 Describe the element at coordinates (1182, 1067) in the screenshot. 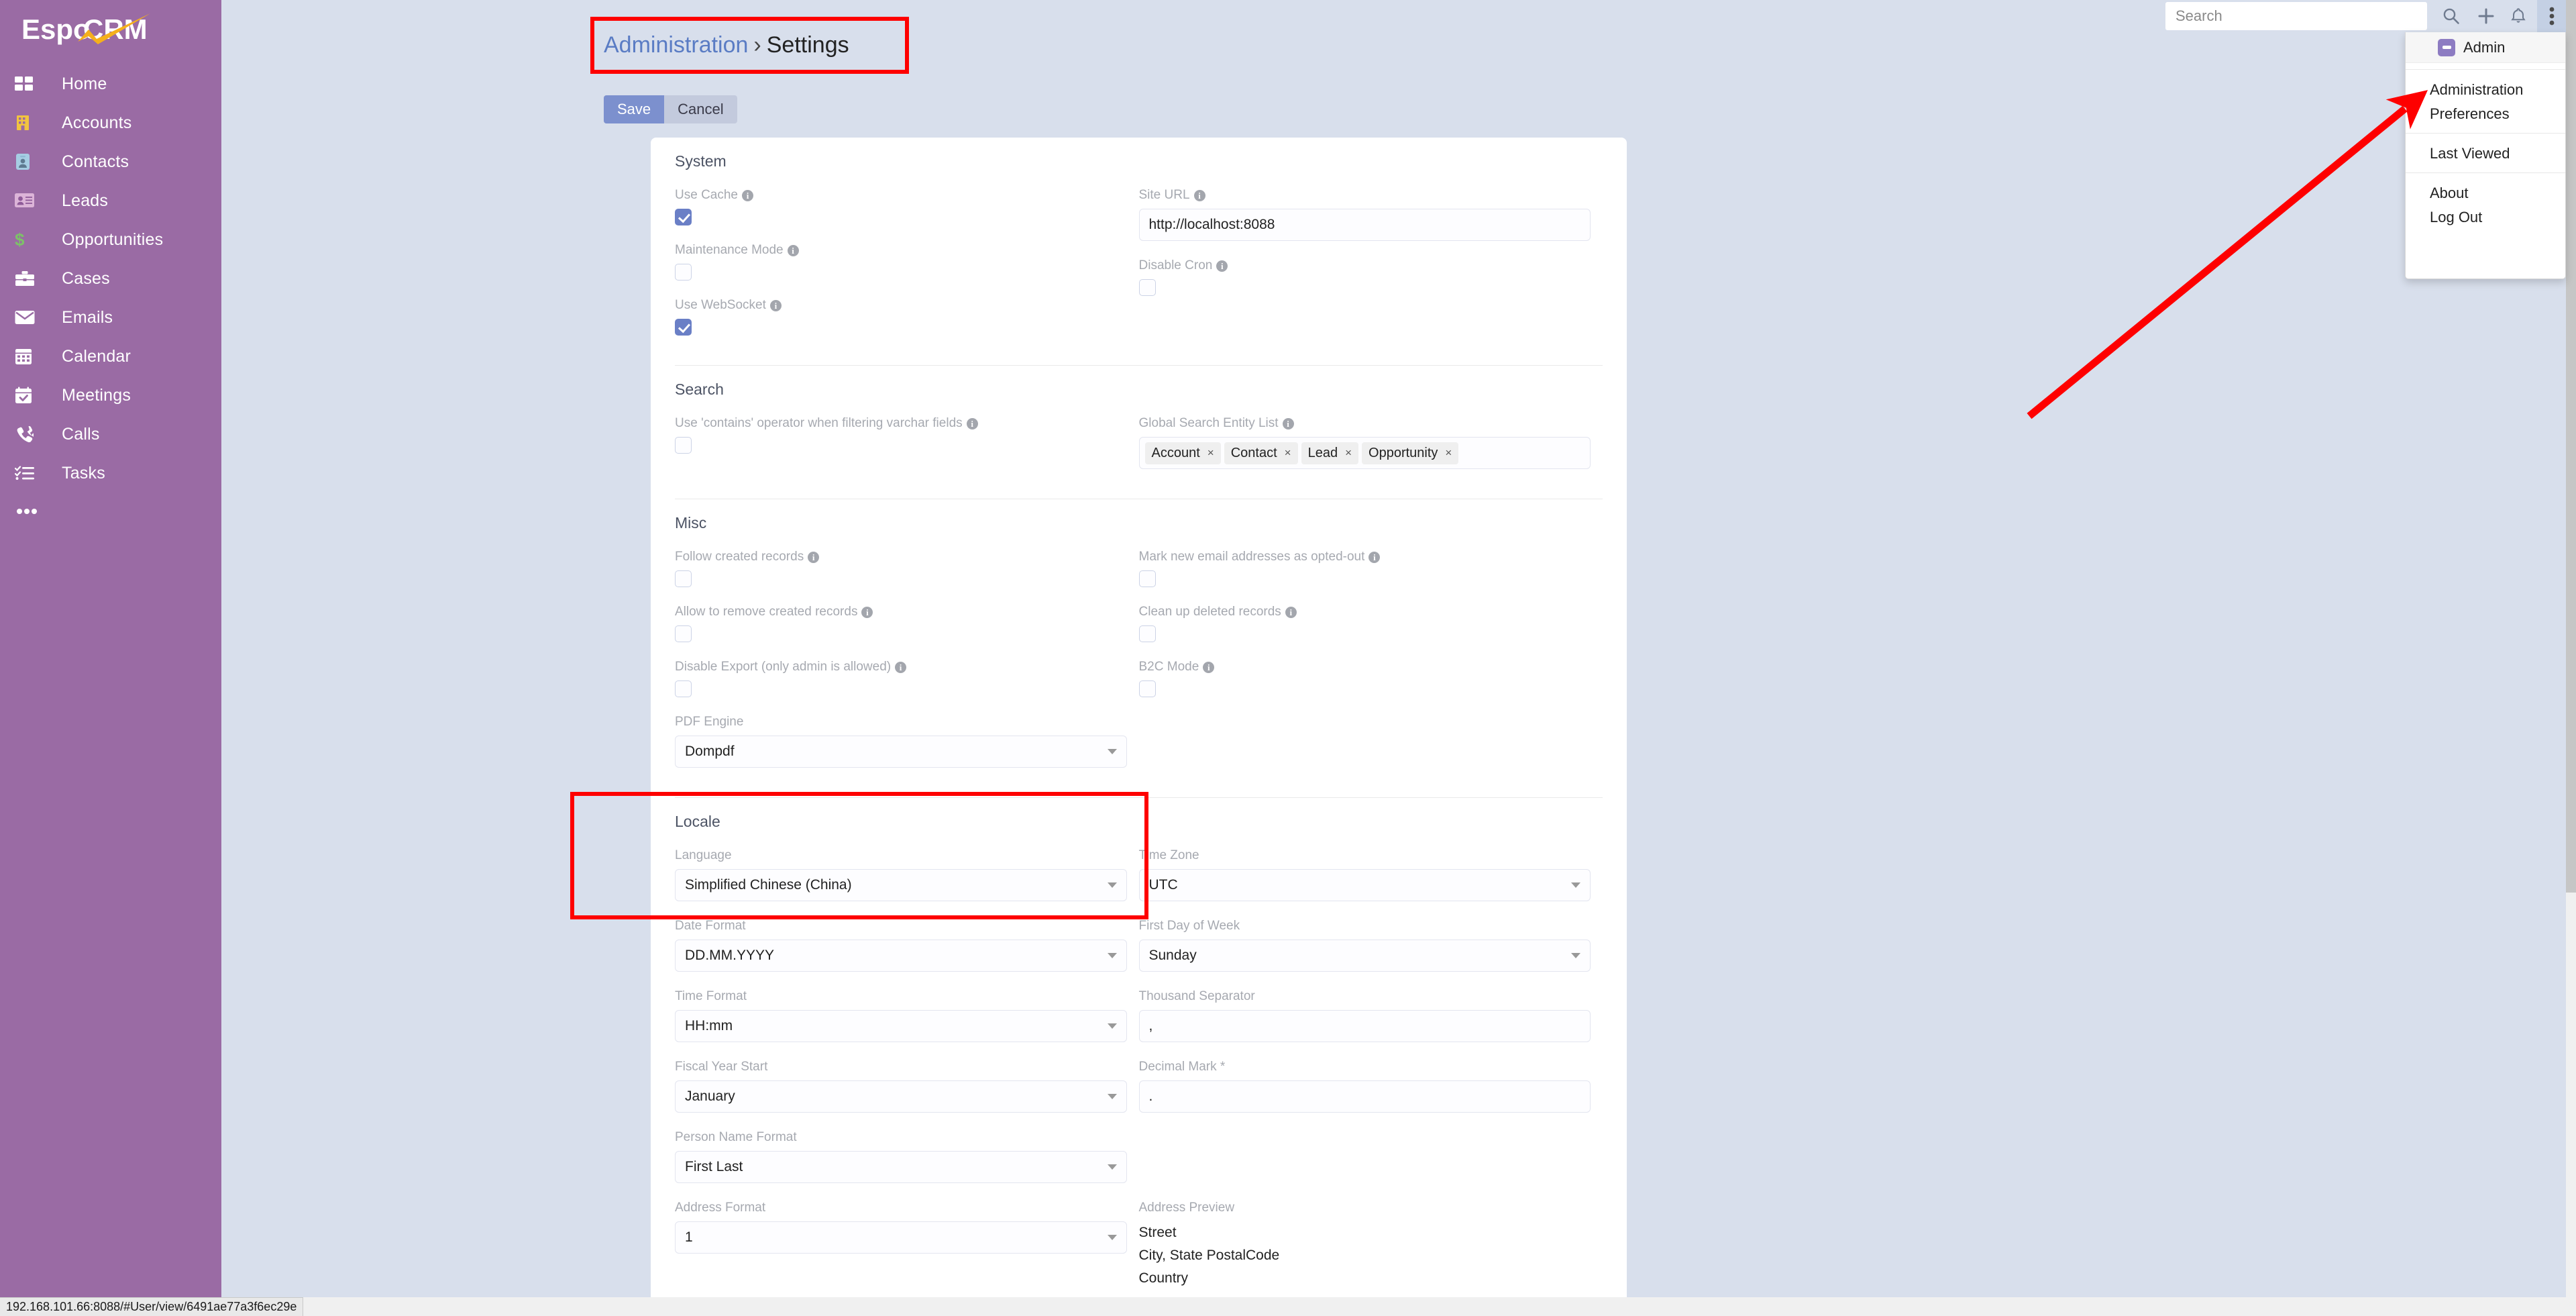

I see `field-label: Decimal Mark *` at that location.